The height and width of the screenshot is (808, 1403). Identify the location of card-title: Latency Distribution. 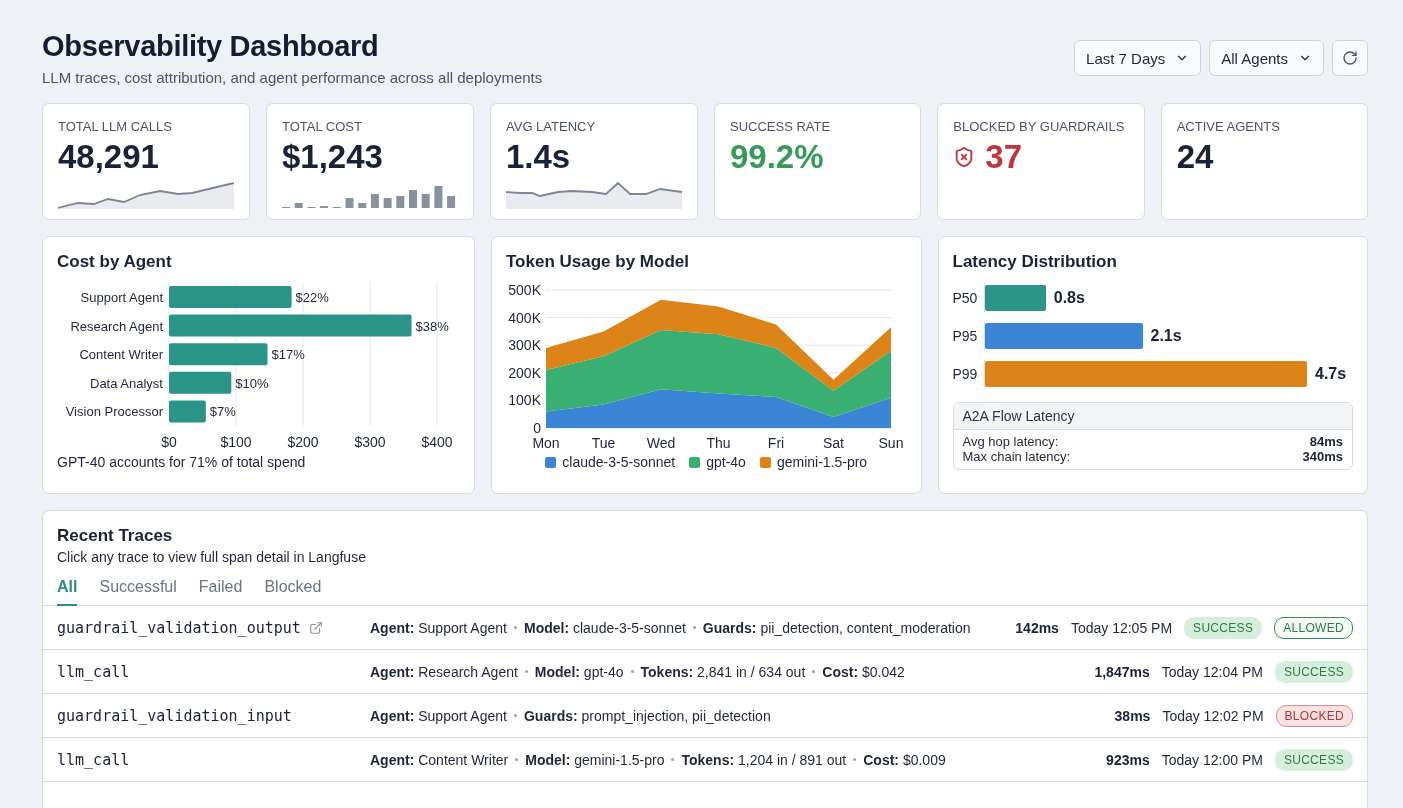
(1035, 262).